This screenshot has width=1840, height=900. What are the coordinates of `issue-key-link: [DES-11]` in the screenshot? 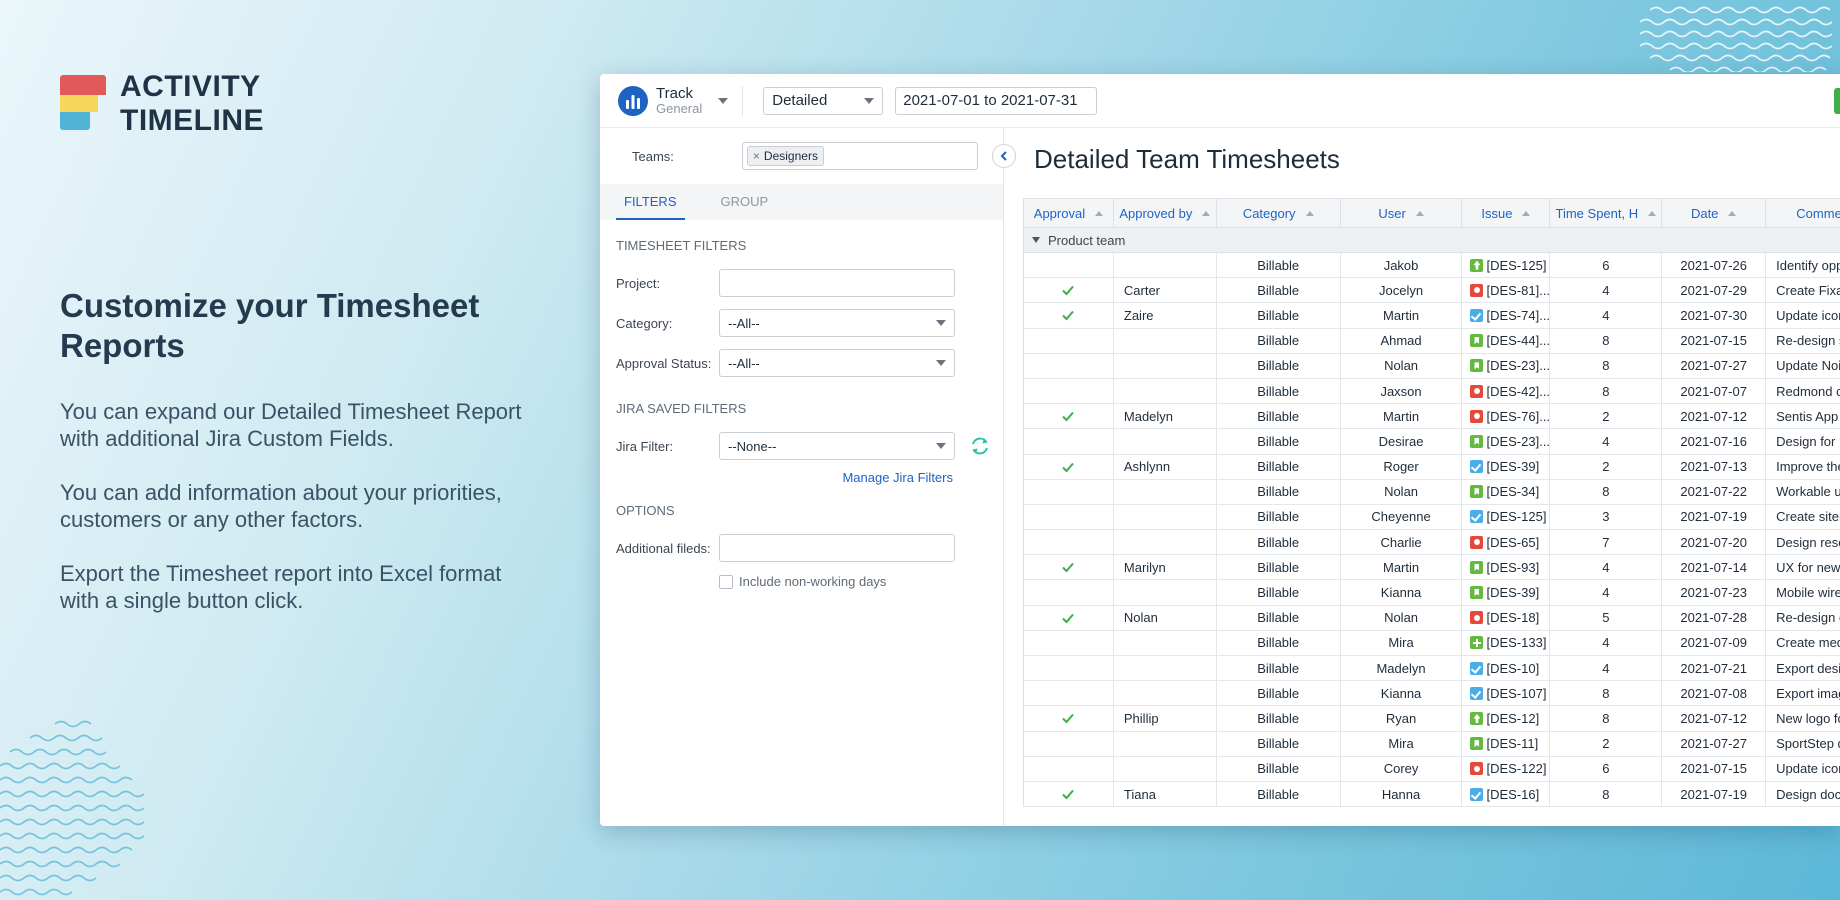 It's located at (1512, 743).